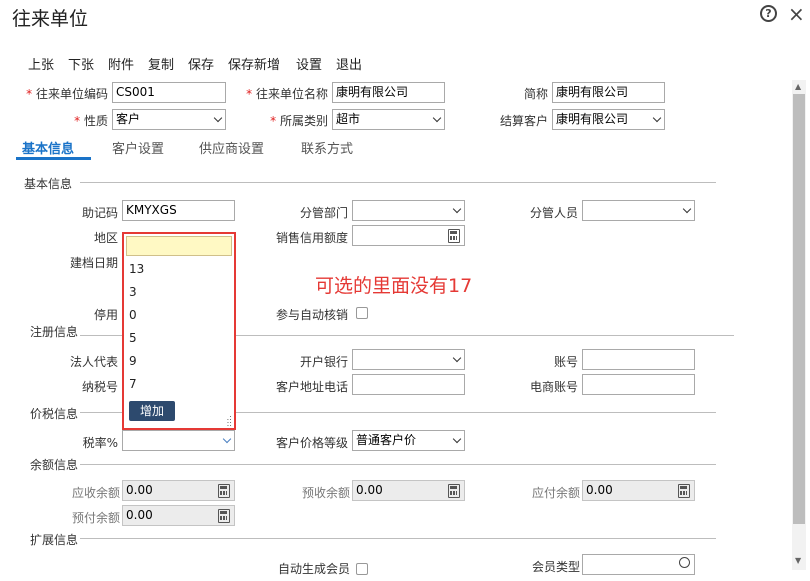 The width and height of the screenshot is (810, 581). What do you see at coordinates (408, 384) in the screenshot?
I see `address-phone-input` at bounding box center [408, 384].